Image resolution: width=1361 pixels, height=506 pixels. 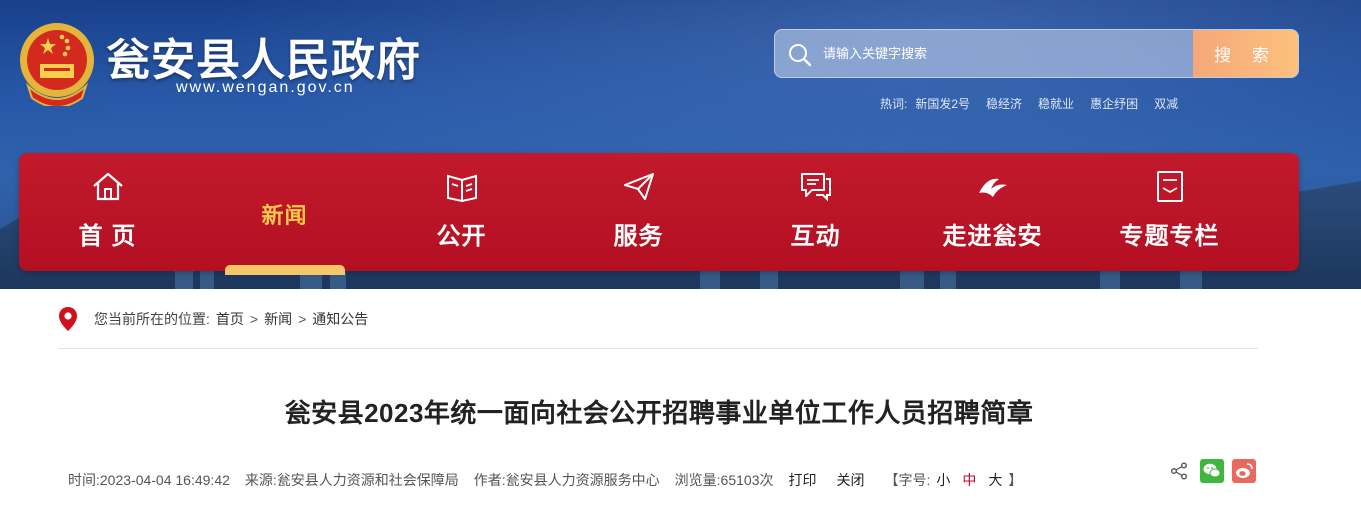 What do you see at coordinates (68, 319) in the screenshot?
I see `location-pin-icon` at bounding box center [68, 319].